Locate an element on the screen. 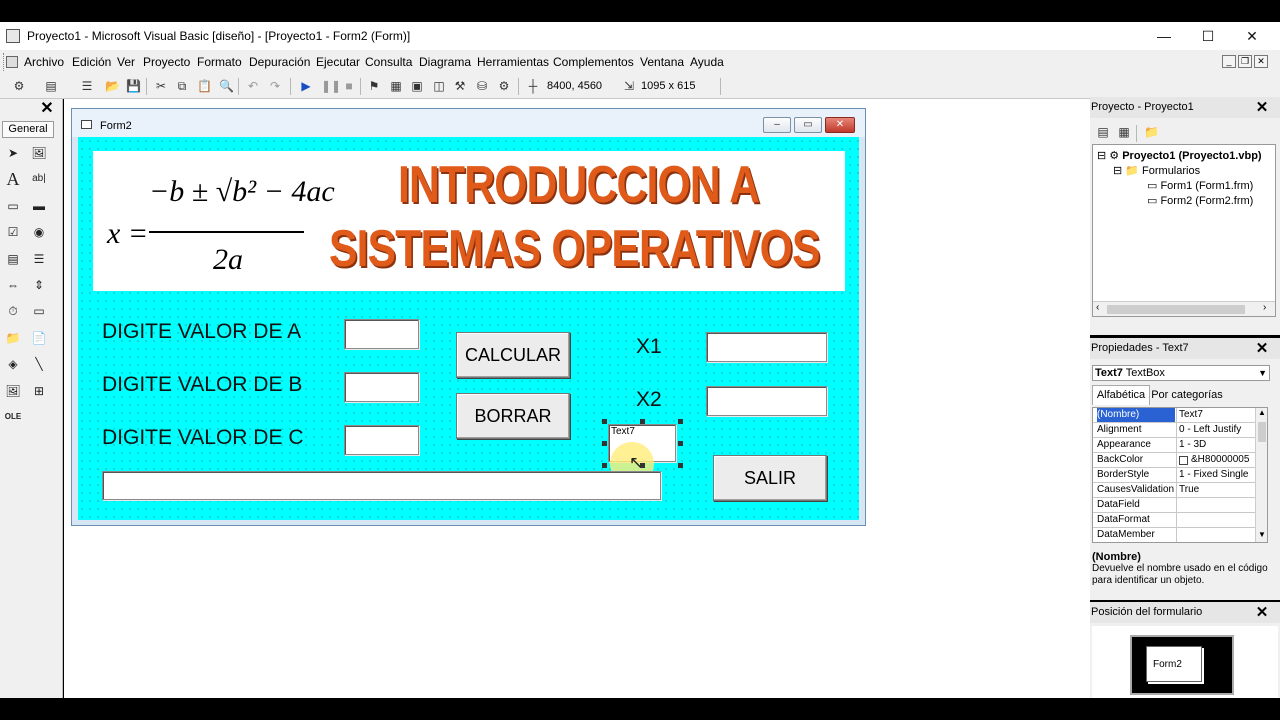  add-project-icon: ⚙ is located at coordinates (19, 86).